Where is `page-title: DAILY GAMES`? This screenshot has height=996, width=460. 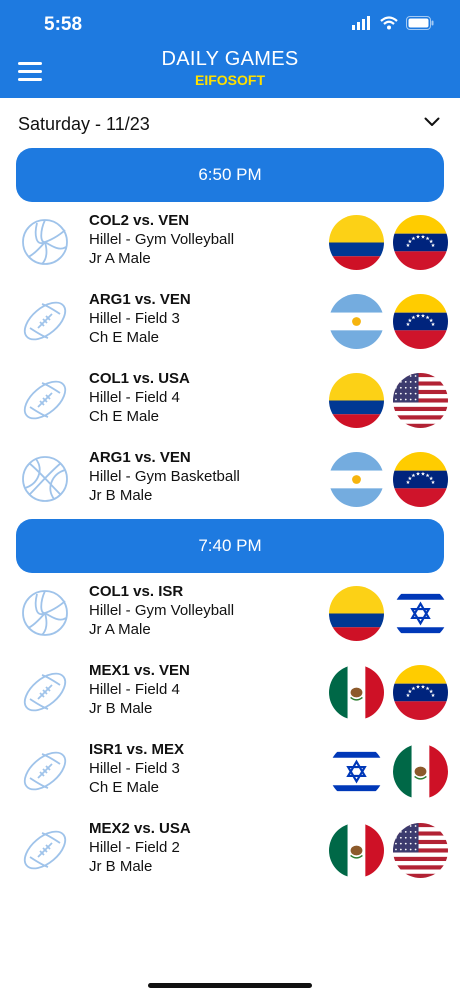 page-title: DAILY GAMES is located at coordinates (230, 59).